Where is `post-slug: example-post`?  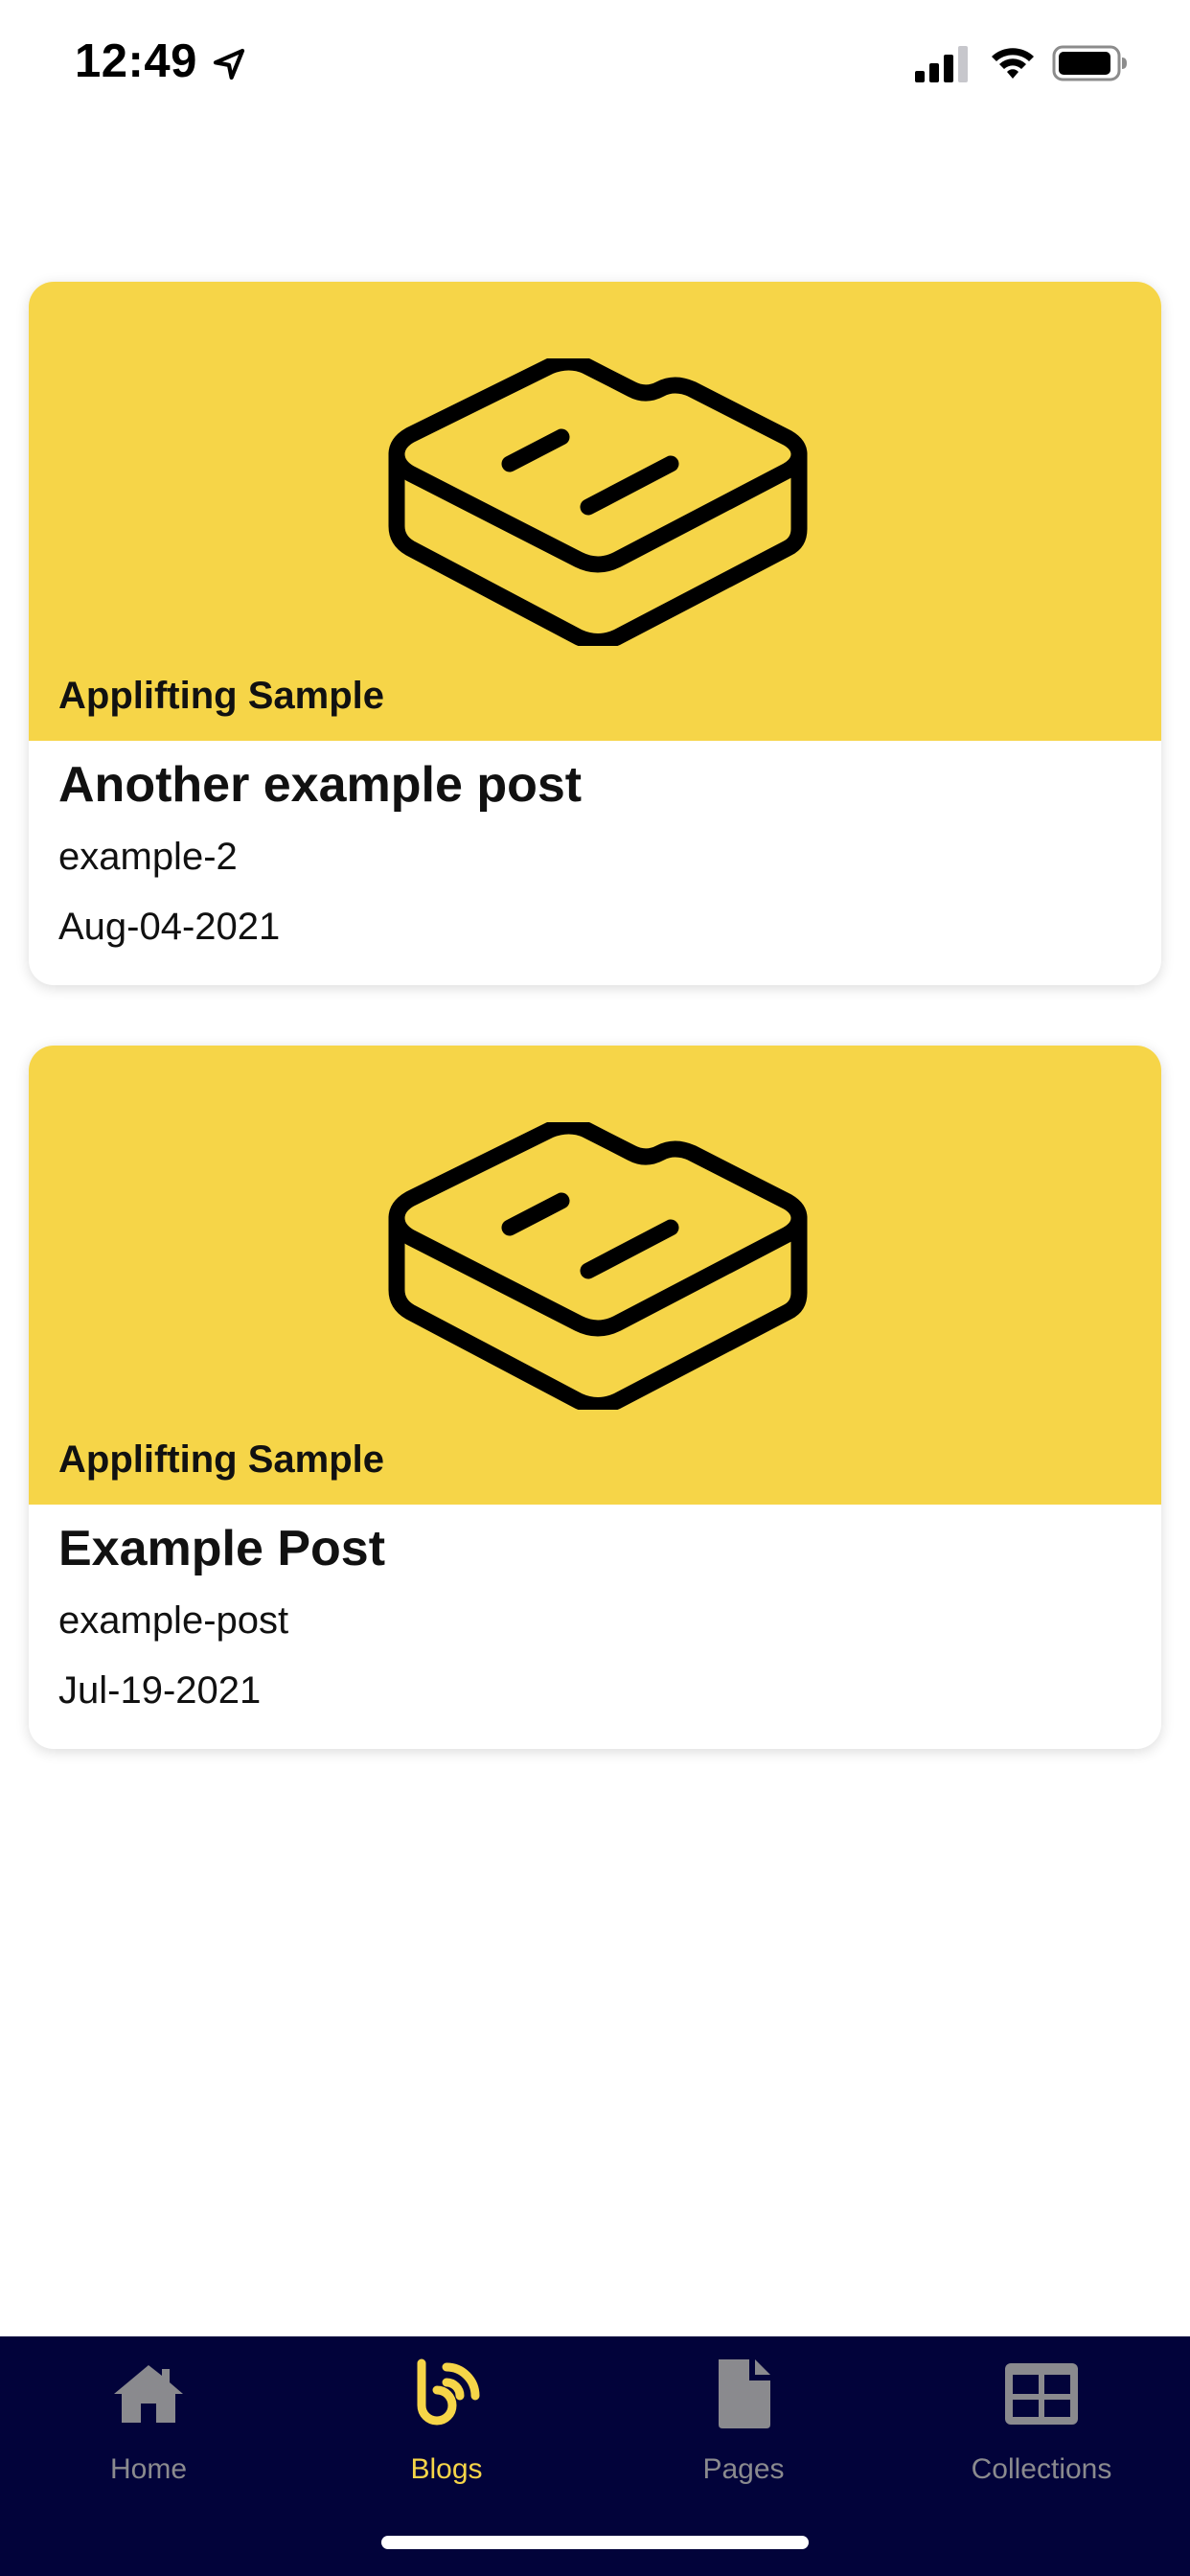 post-slug: example-post is located at coordinates (174, 1621).